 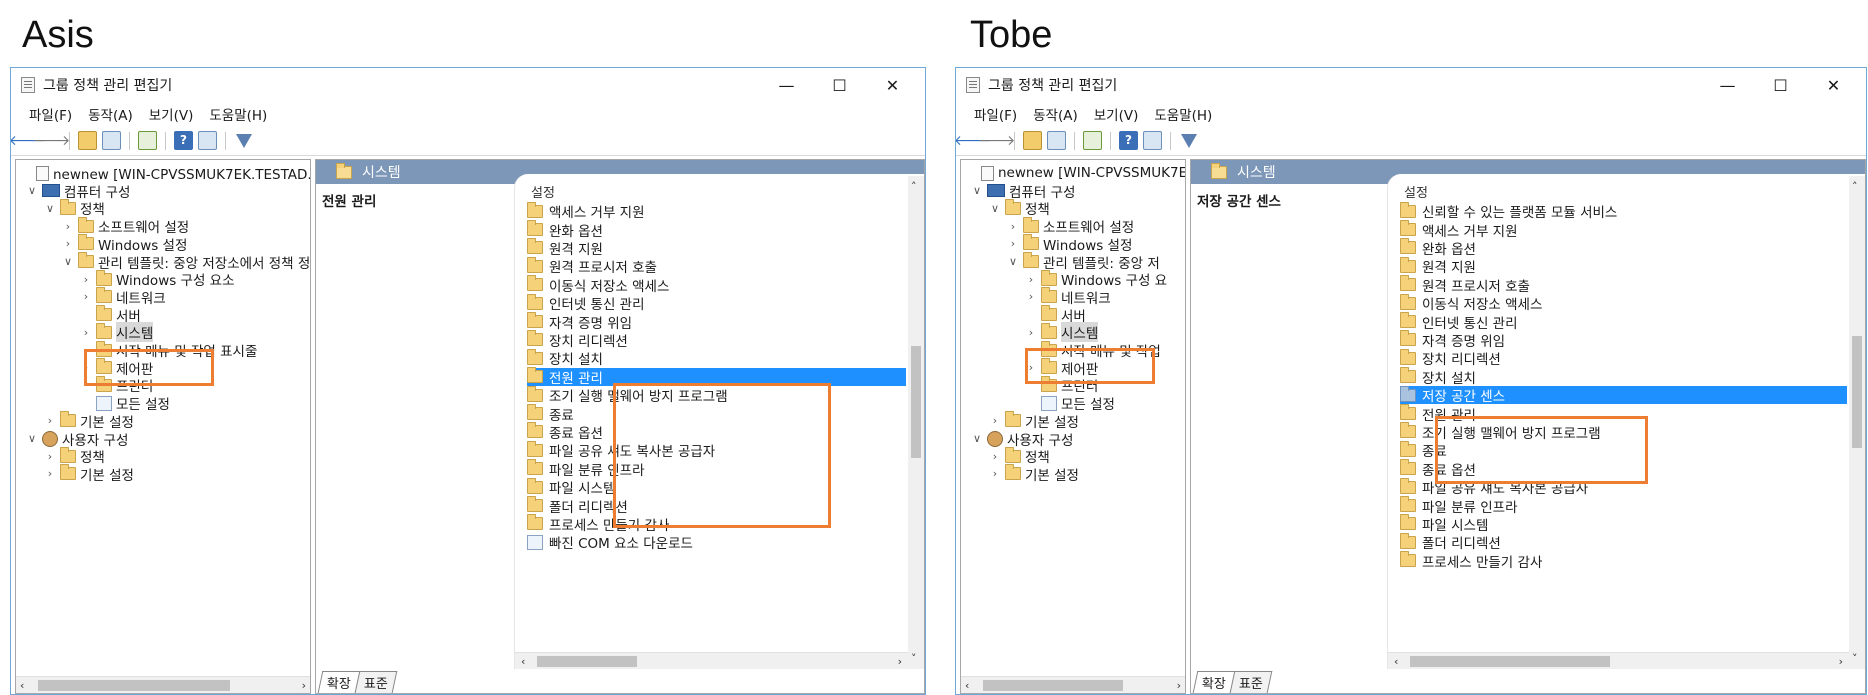 I want to click on folder-up-icon, so click(x=1032, y=140).